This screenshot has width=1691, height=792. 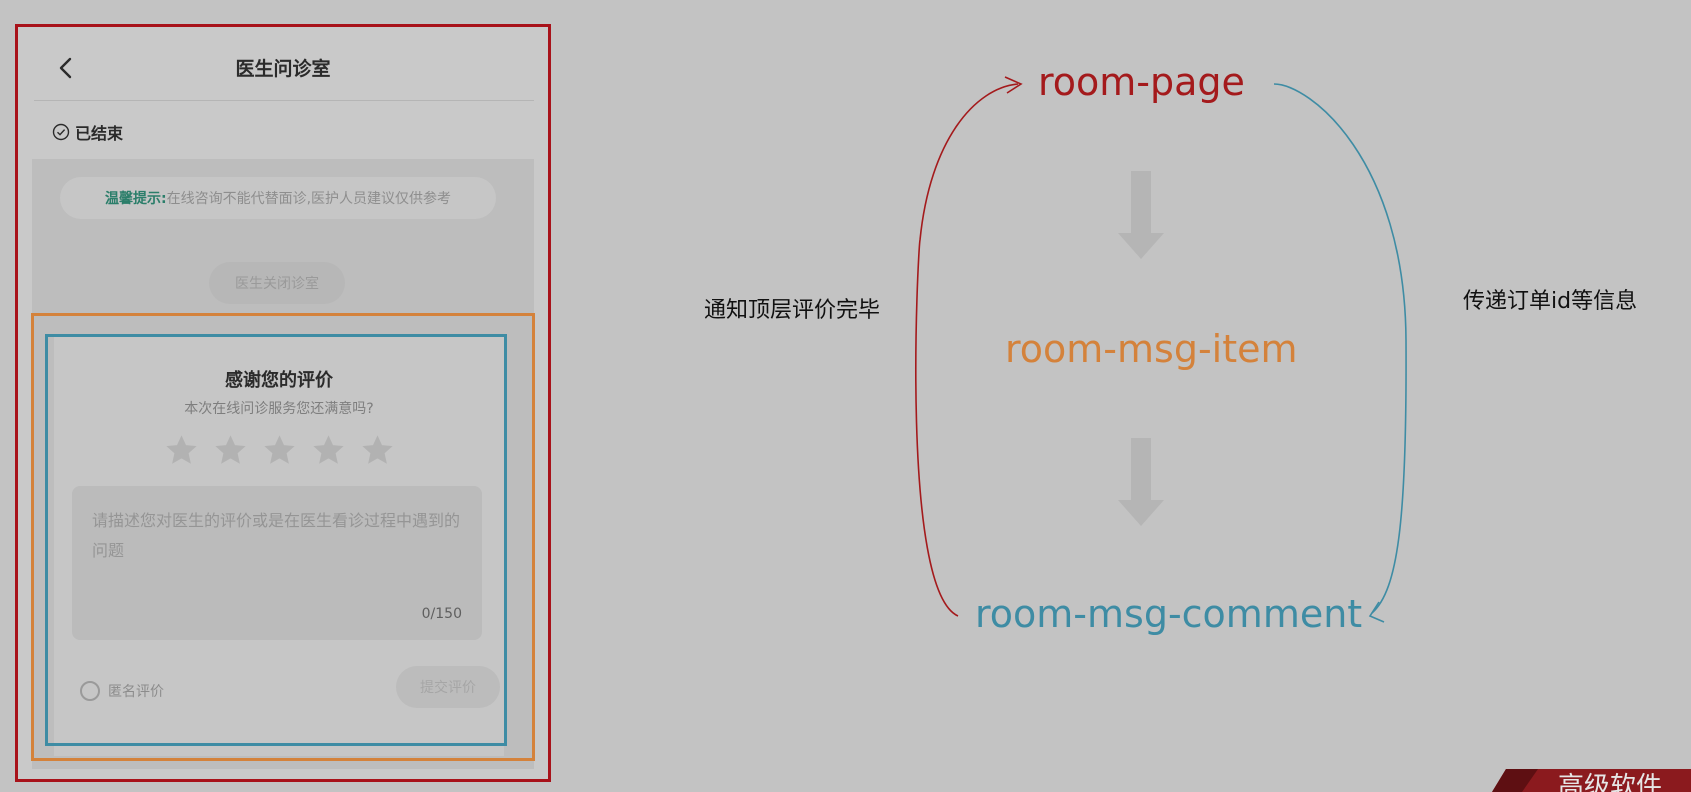 What do you see at coordinates (1376, 612) in the screenshot?
I see `pass-arrowhead` at bounding box center [1376, 612].